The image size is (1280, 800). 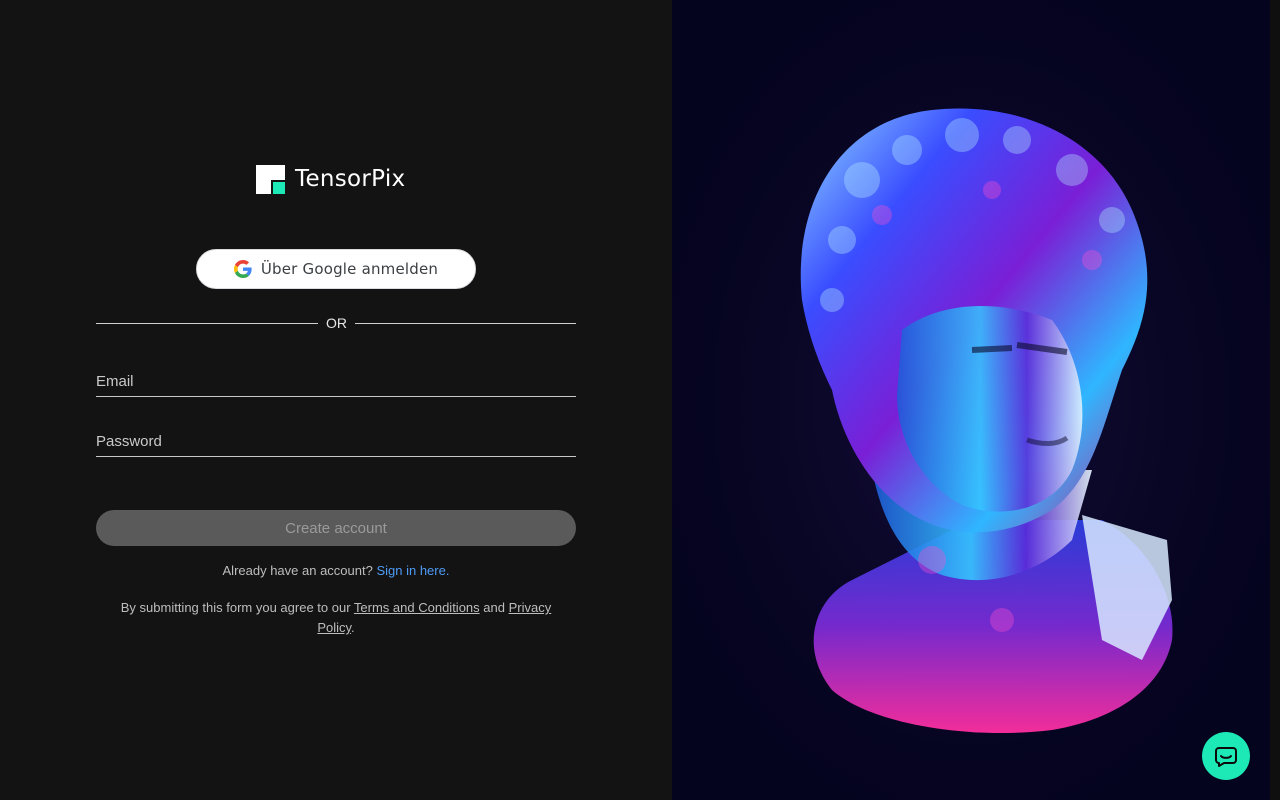 I want to click on google-signin-button: Über Google anmelden, so click(x=336, y=269).